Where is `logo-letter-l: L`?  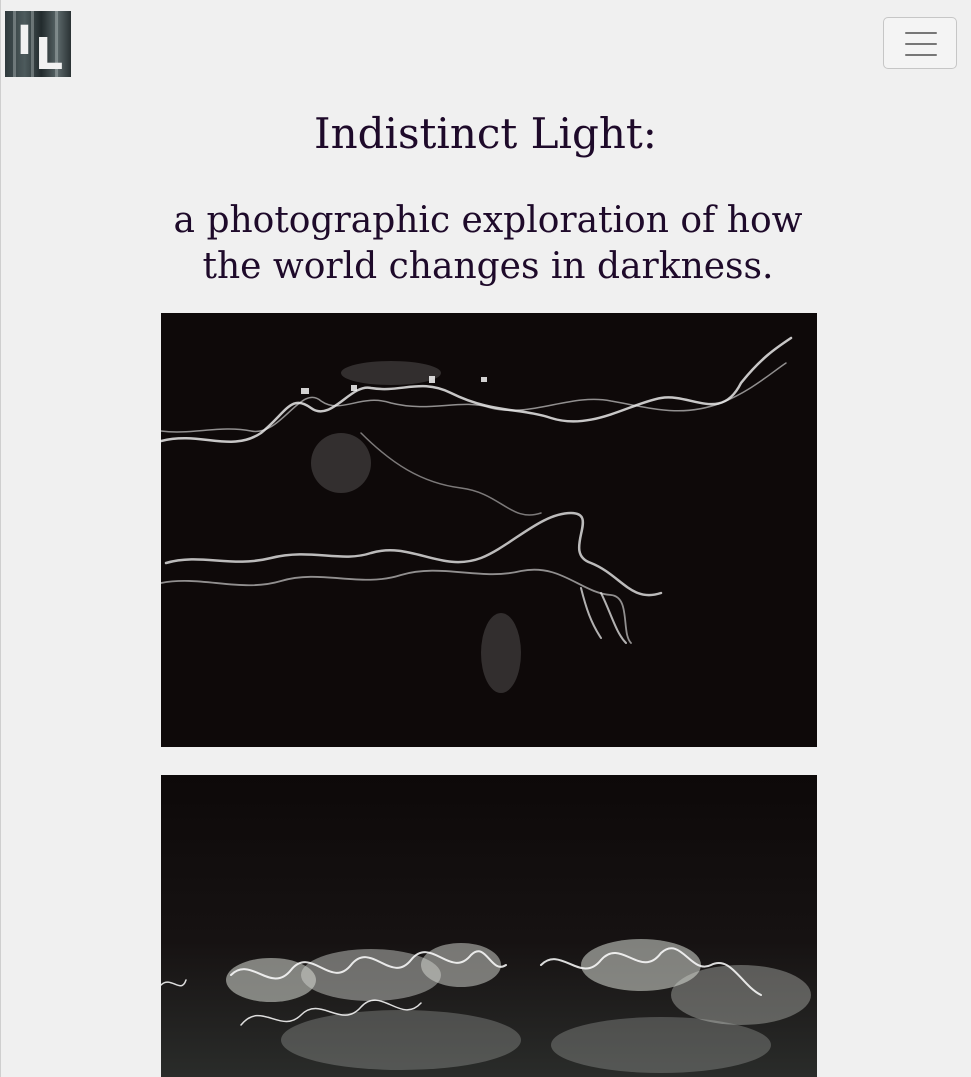 logo-letter-l: L is located at coordinates (49, 53).